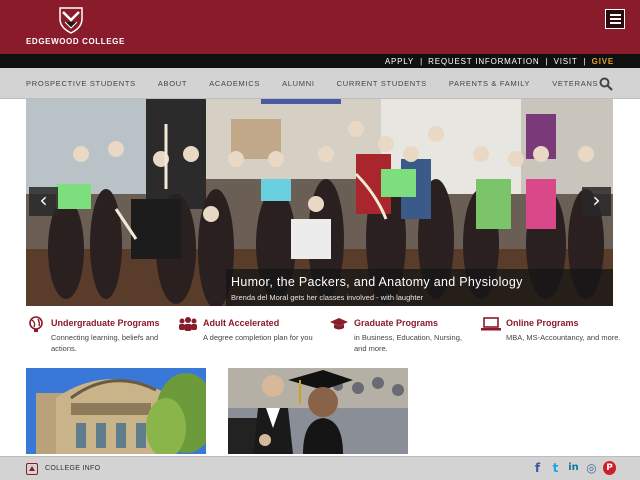 Image resolution: width=640 pixels, height=480 pixels. I want to click on program-title: Adult Accelerated, so click(241, 323).